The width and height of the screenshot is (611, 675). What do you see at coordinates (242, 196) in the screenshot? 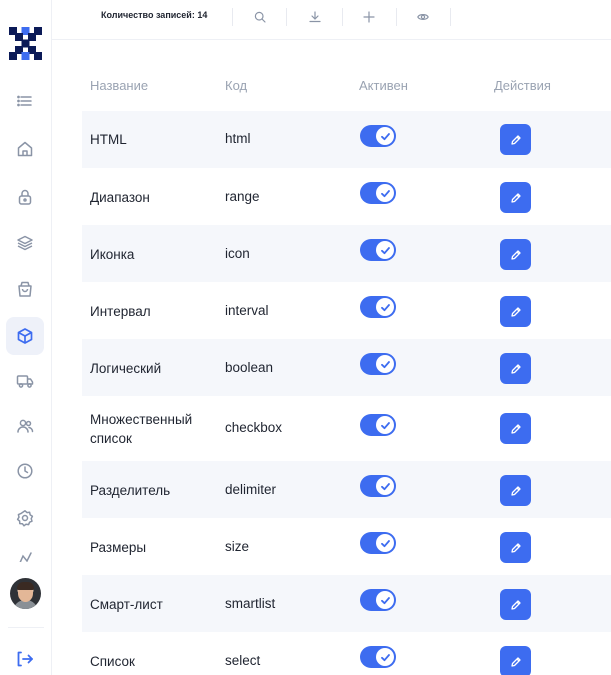
I see `row-code: range` at bounding box center [242, 196].